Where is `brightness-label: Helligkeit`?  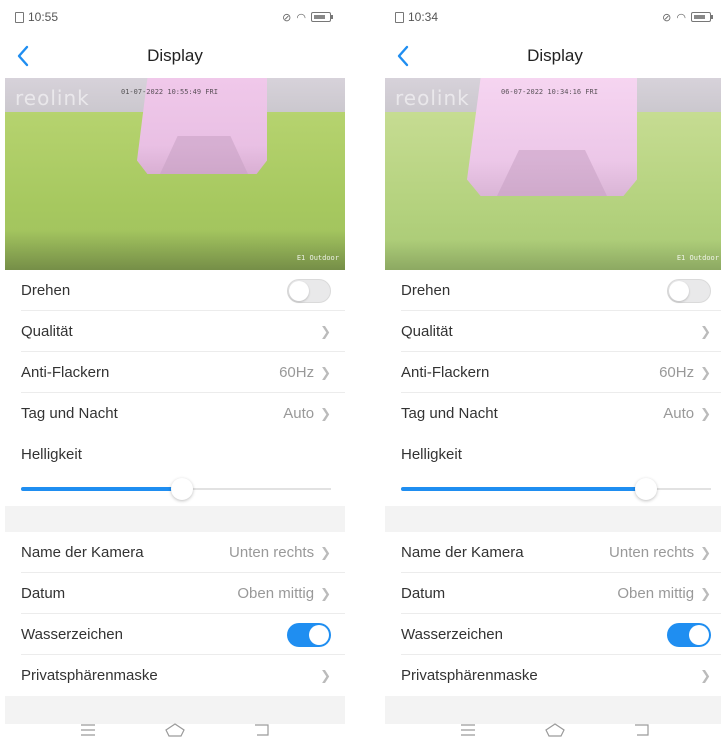
brightness-label: Helligkeit is located at coordinates (431, 454).